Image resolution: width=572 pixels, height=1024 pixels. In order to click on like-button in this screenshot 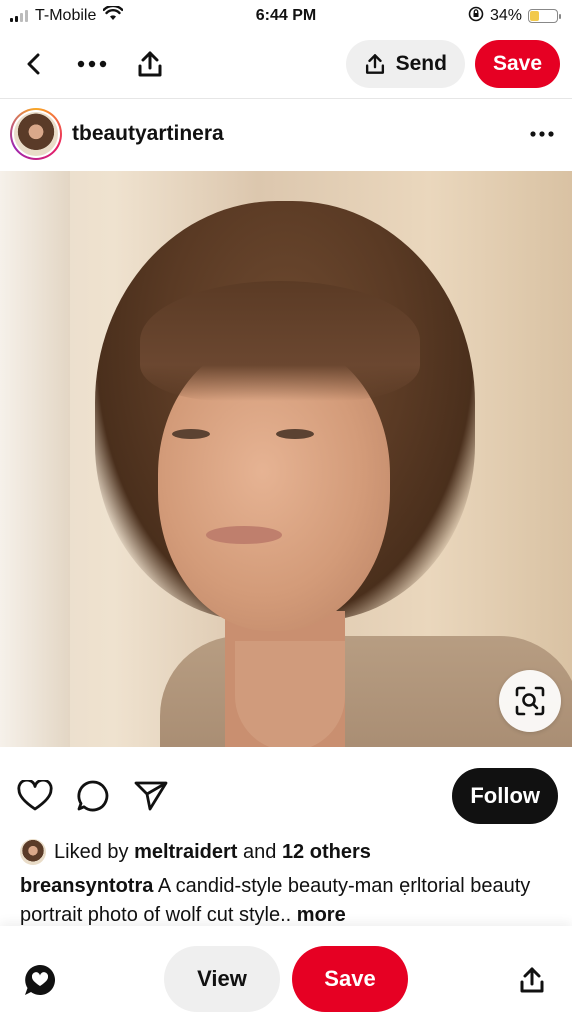, I will do `click(35, 796)`.